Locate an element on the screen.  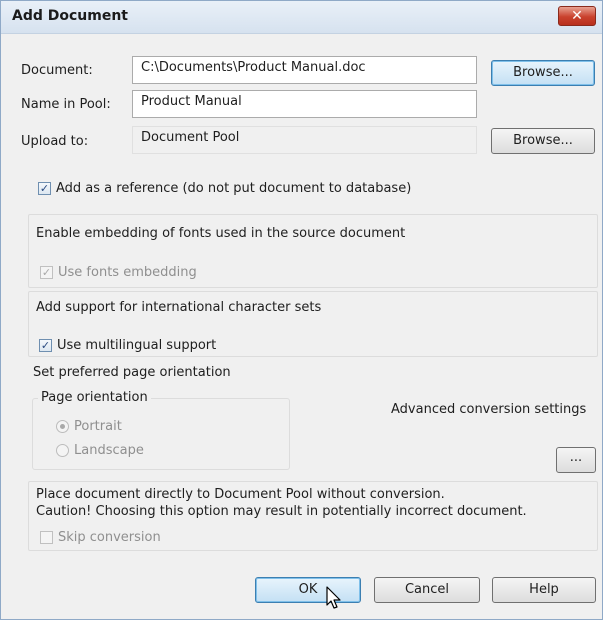
portrait-radio is located at coordinates (62, 426).